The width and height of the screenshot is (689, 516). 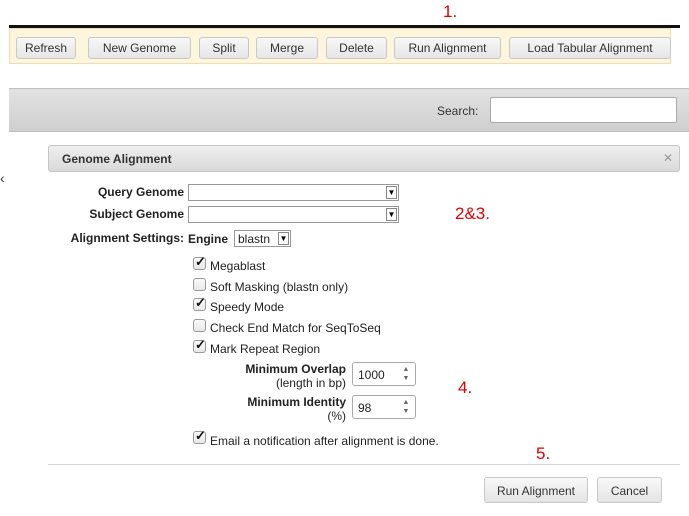 I want to click on annotation-1: 1., so click(x=450, y=11).